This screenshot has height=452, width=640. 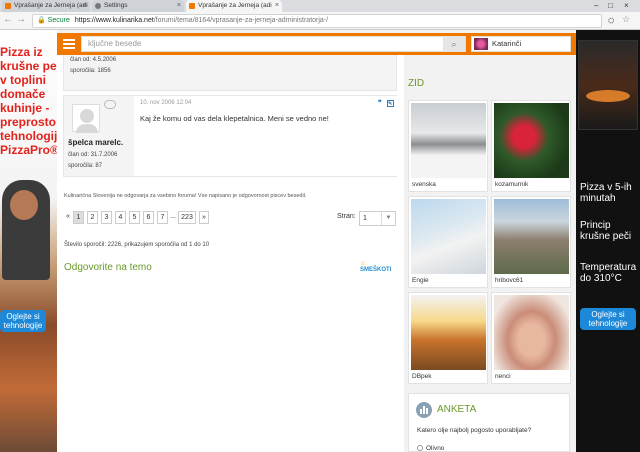 I want to click on browser-tab: Vprašanje za Jerneja (adi ×, so click(x=46, y=6).